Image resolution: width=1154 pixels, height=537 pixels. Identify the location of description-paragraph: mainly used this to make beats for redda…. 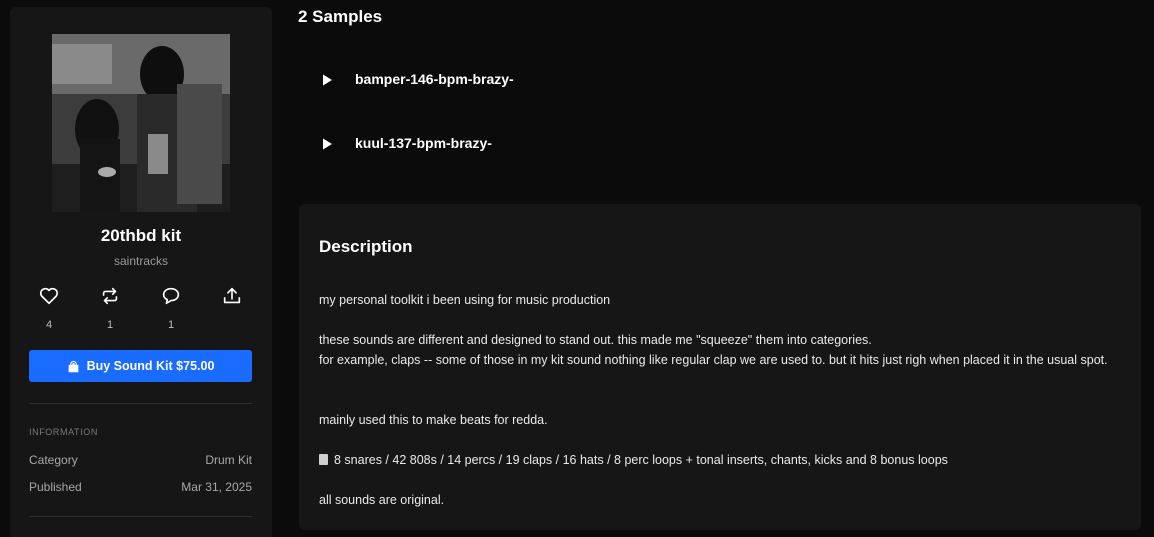
(433, 420).